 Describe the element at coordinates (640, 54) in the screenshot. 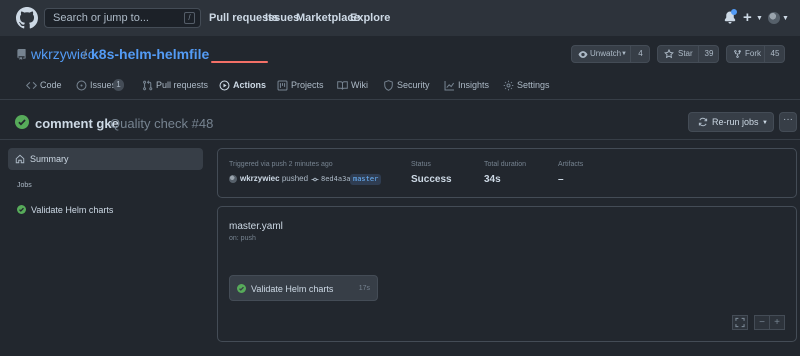

I see `watch-count: 4` at that location.